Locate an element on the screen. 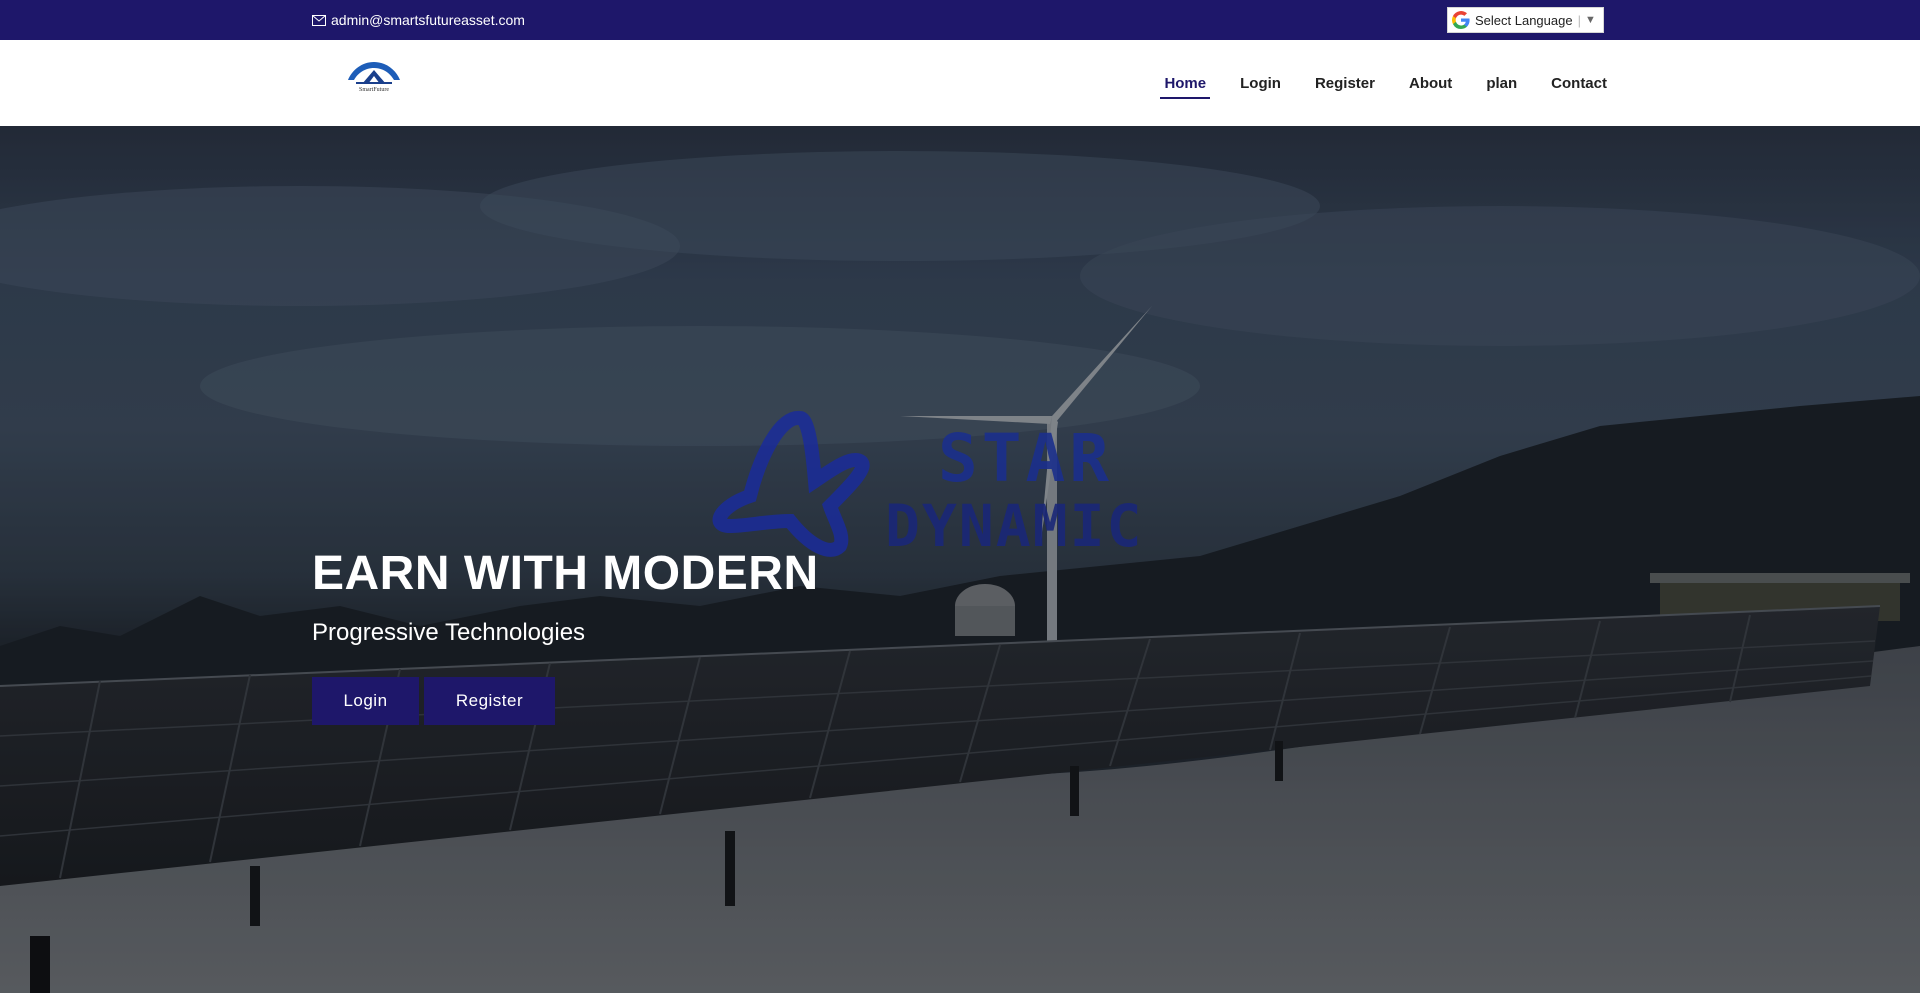 The width and height of the screenshot is (1920, 993). contact-email: admin@smartsfutureasset.com is located at coordinates (418, 20).